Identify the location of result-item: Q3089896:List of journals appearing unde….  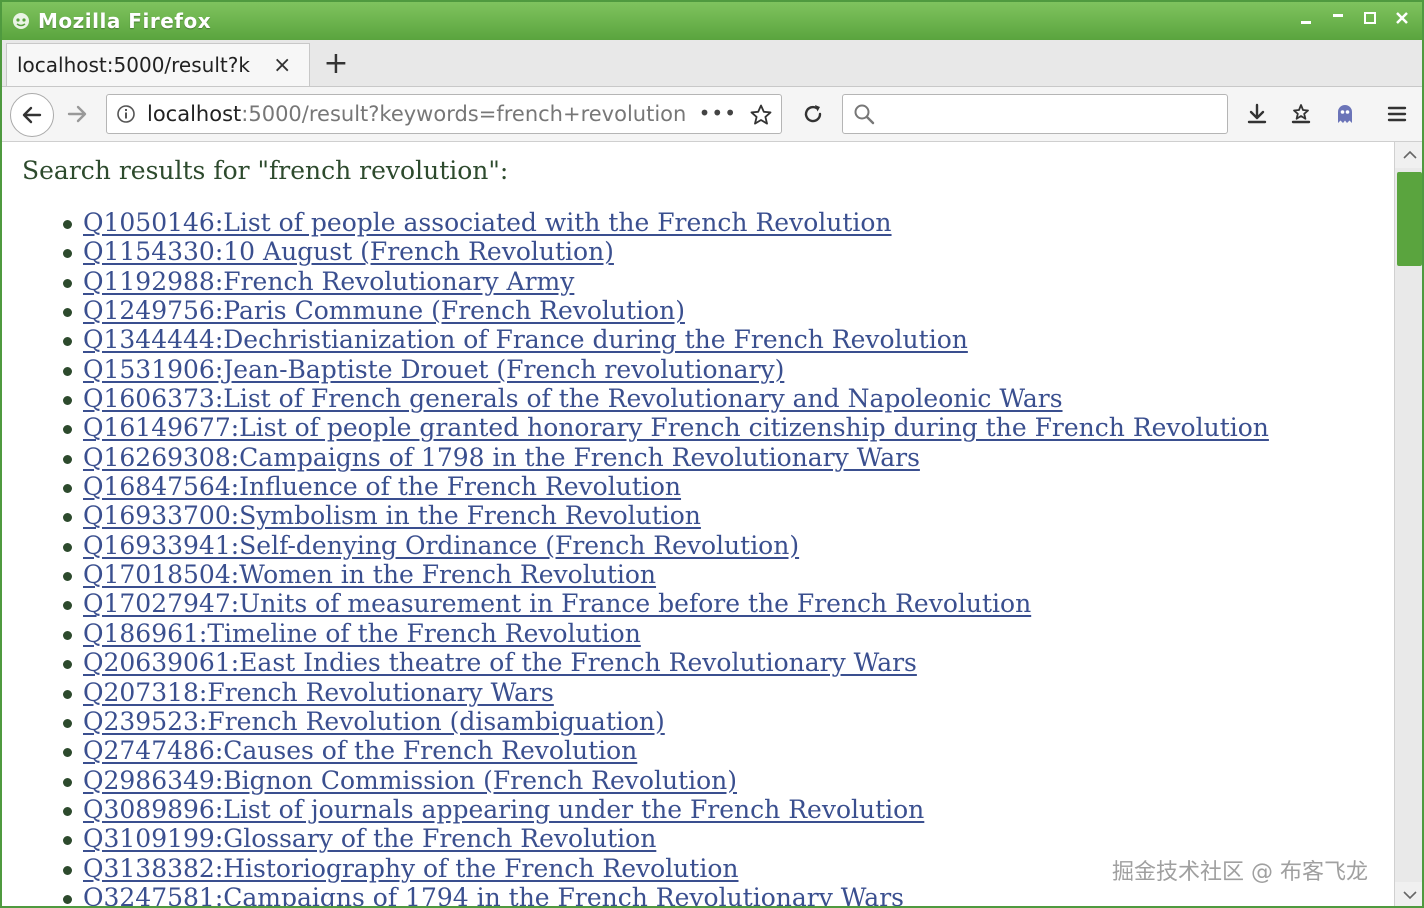
(635, 809).